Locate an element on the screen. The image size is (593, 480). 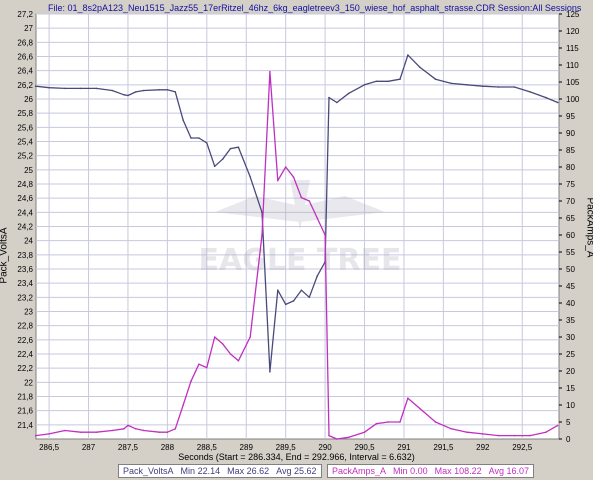
y-left-tick-label: 25,4 is located at coordinates (25, 142).